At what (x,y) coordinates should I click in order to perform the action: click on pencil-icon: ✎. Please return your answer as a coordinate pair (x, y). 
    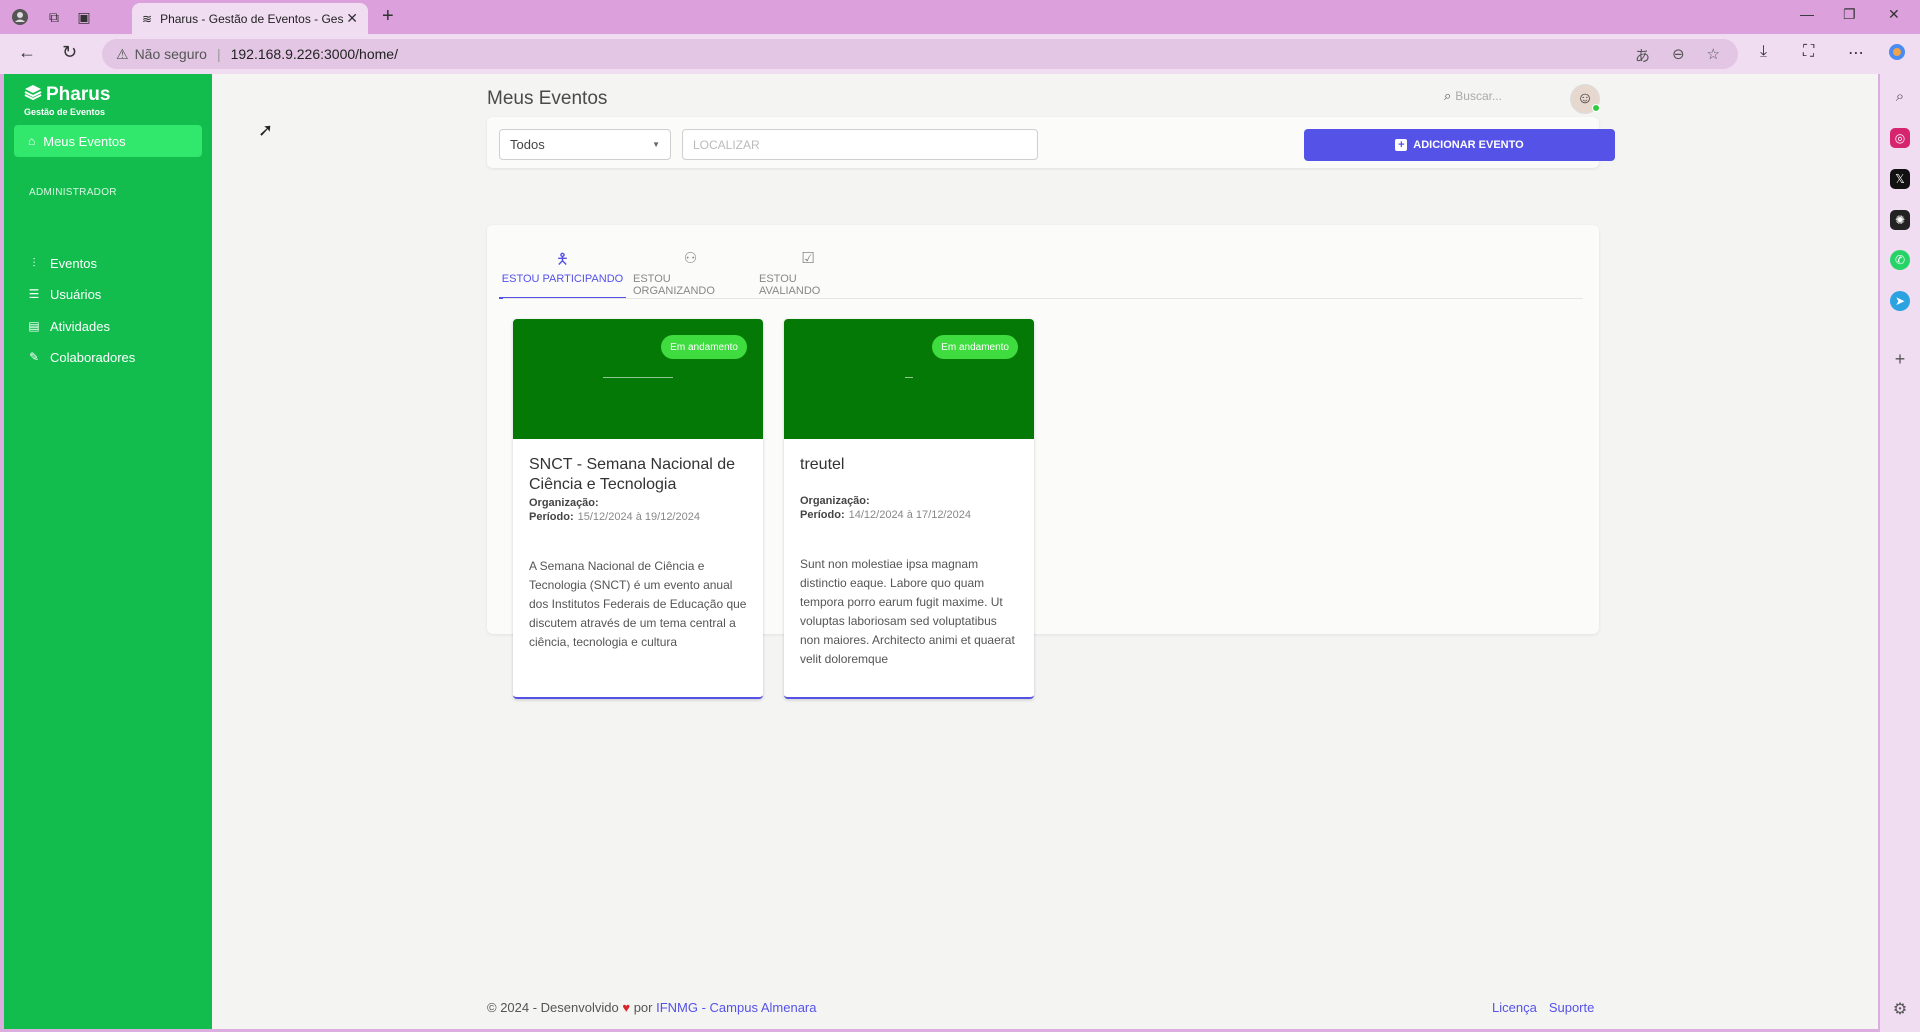
    Looking at the image, I should click on (34, 357).